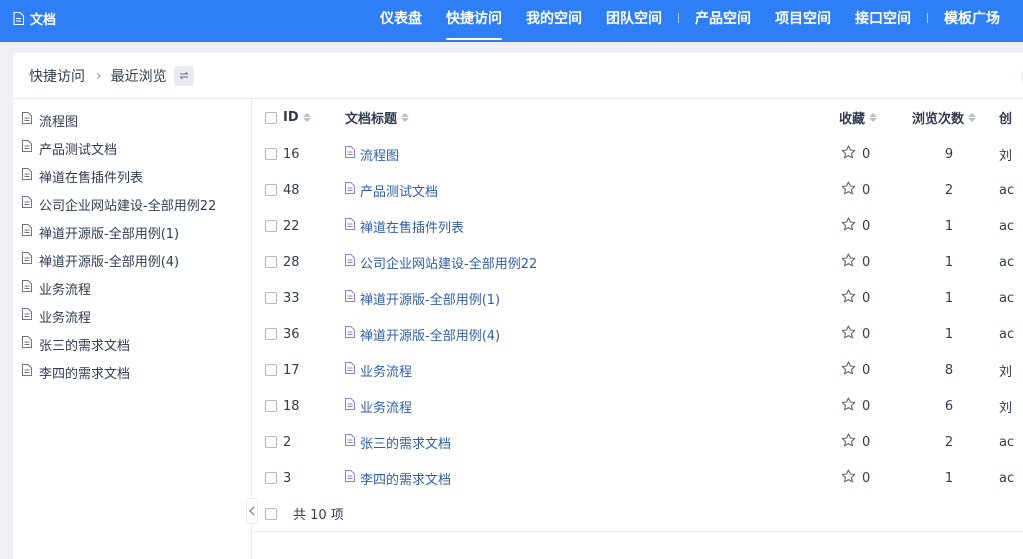 This screenshot has height=559, width=1023. What do you see at coordinates (132, 372) in the screenshot?
I see `sidebar-item: 李四的需求文档` at bounding box center [132, 372].